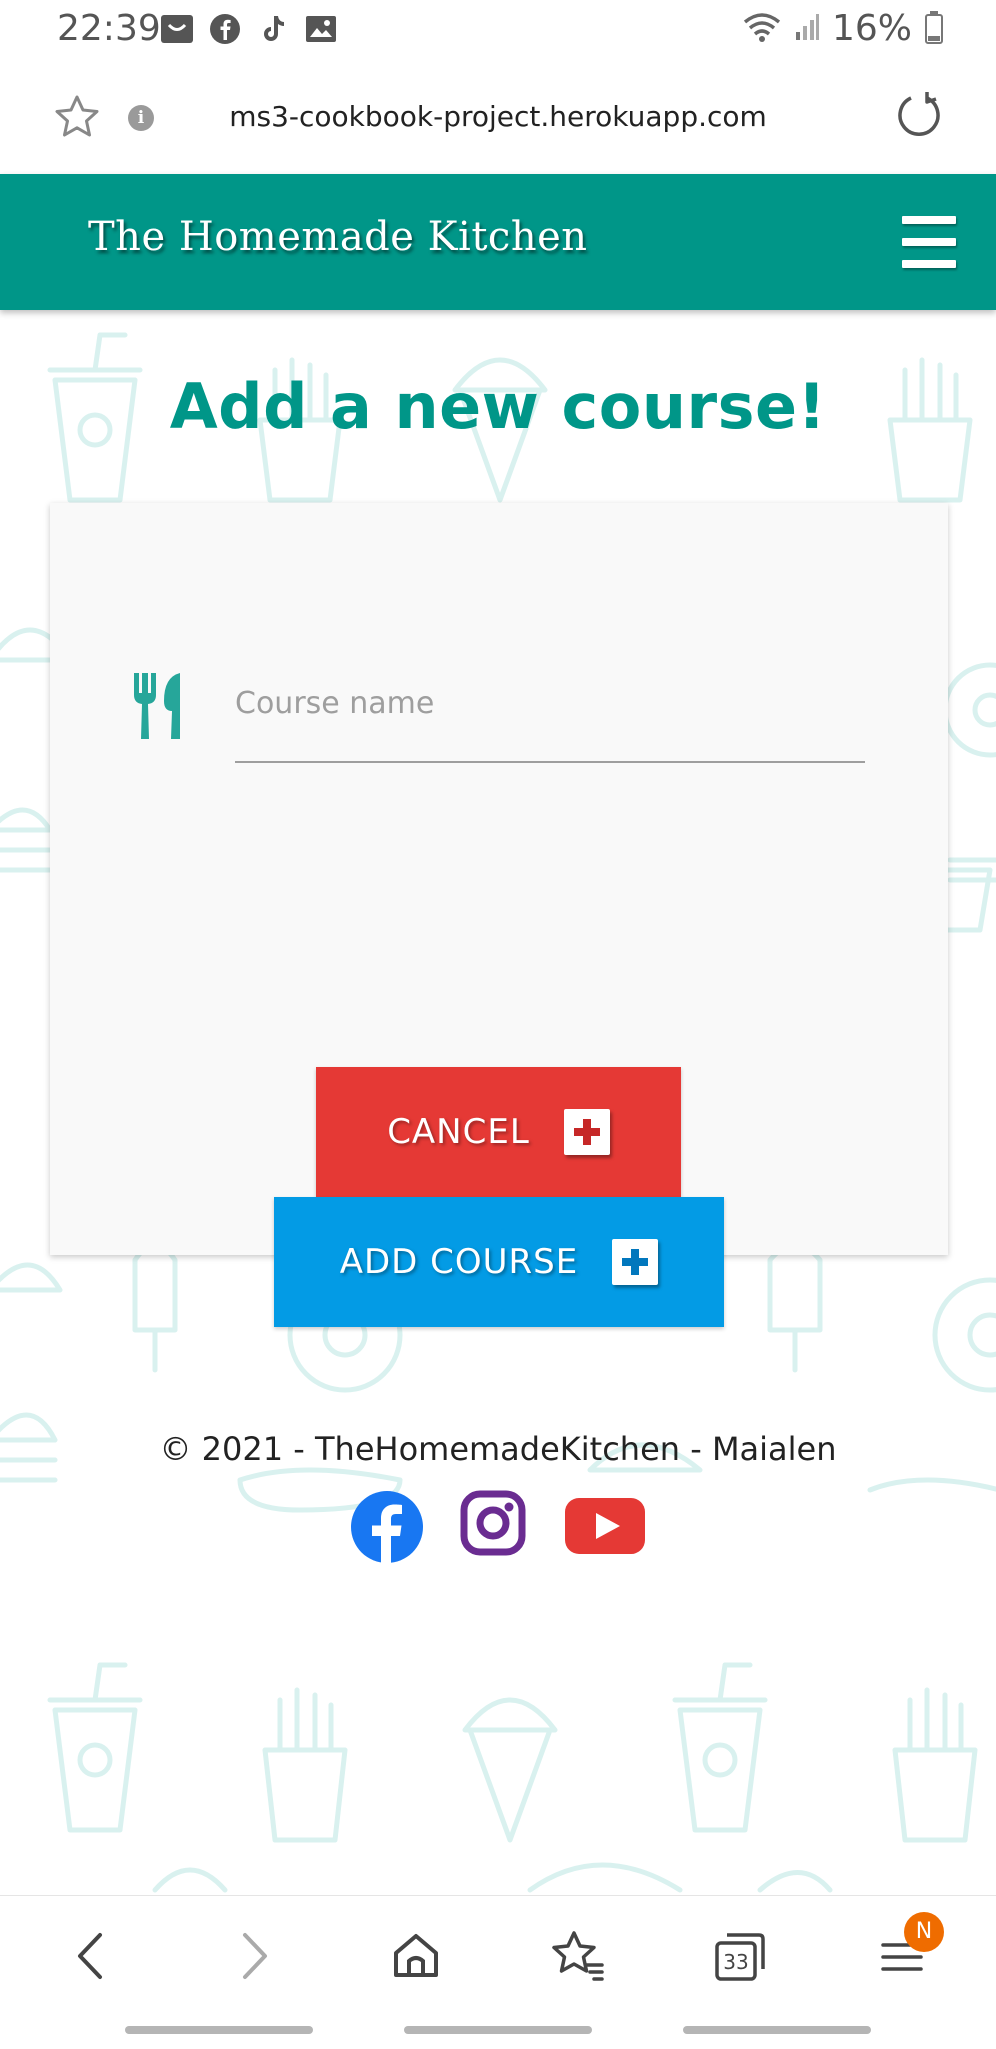 The height and width of the screenshot is (2049, 996). Describe the element at coordinates (109, 28) in the screenshot. I see `status-time: 22:39` at that location.